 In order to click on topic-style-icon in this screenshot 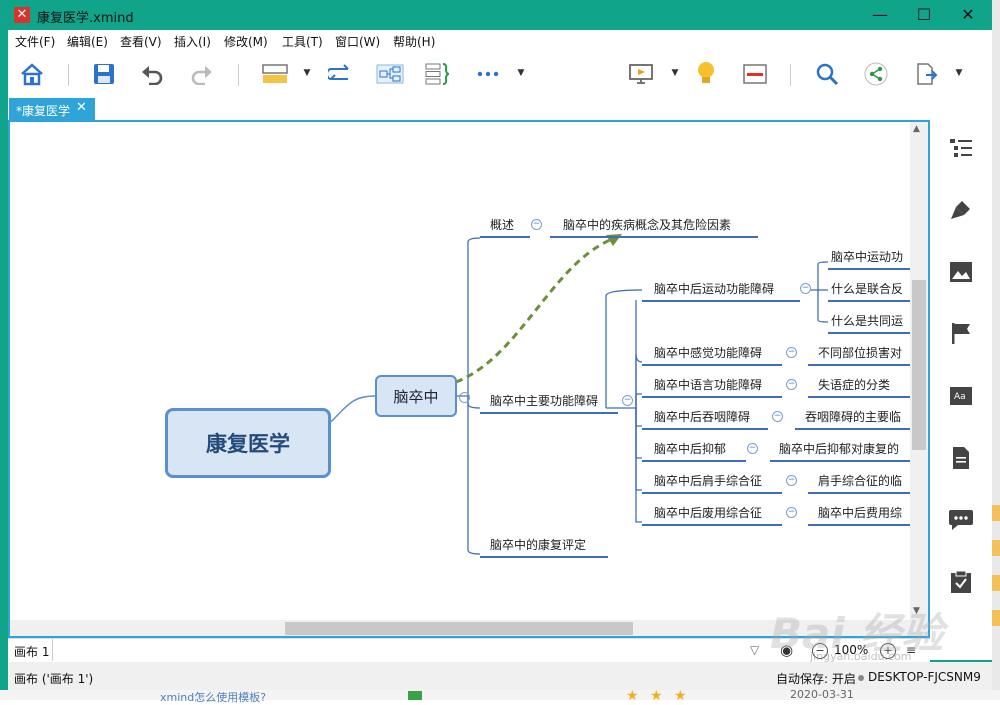, I will do `click(275, 74)`.